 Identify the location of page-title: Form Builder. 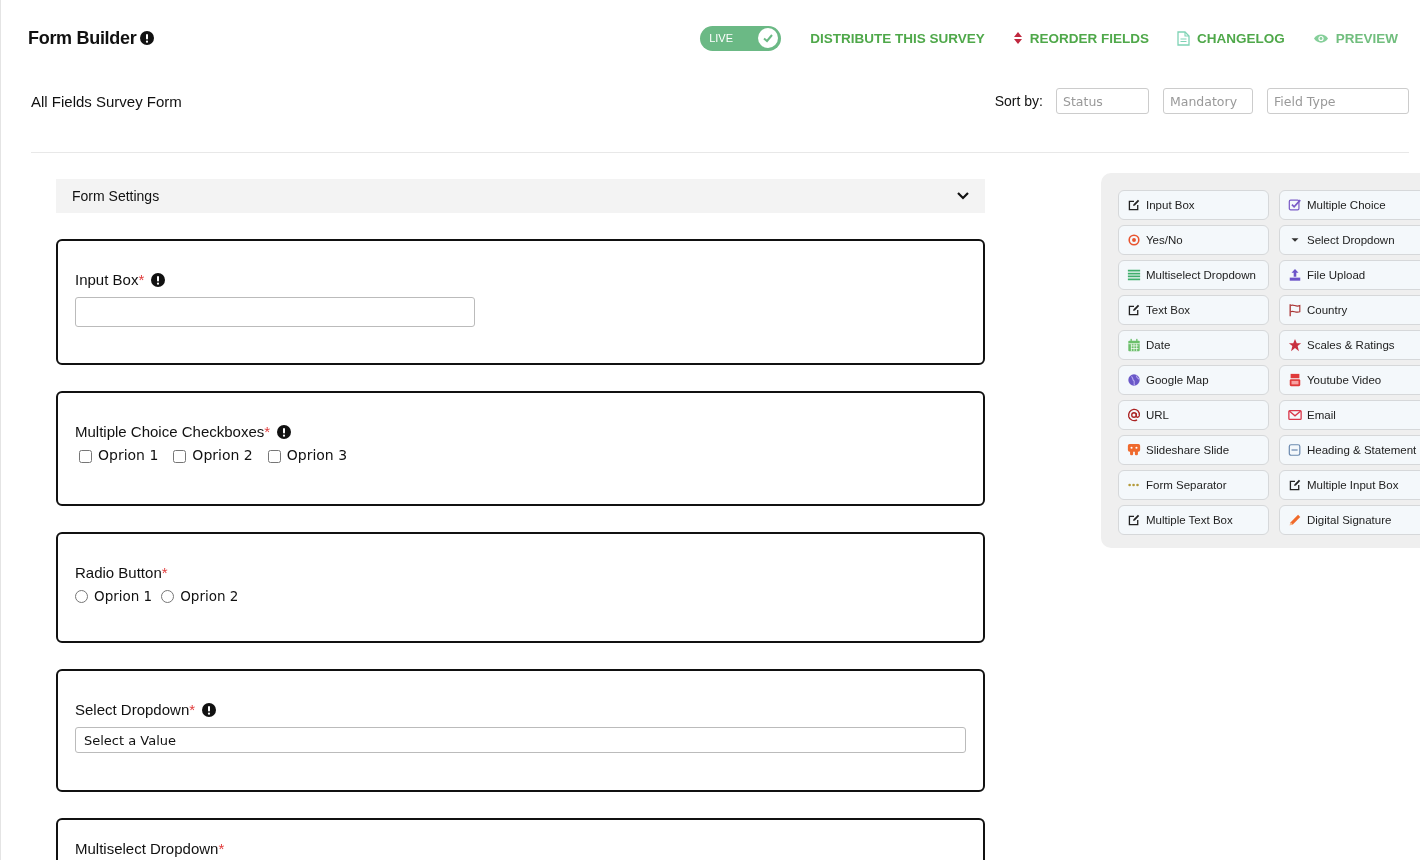
(82, 38).